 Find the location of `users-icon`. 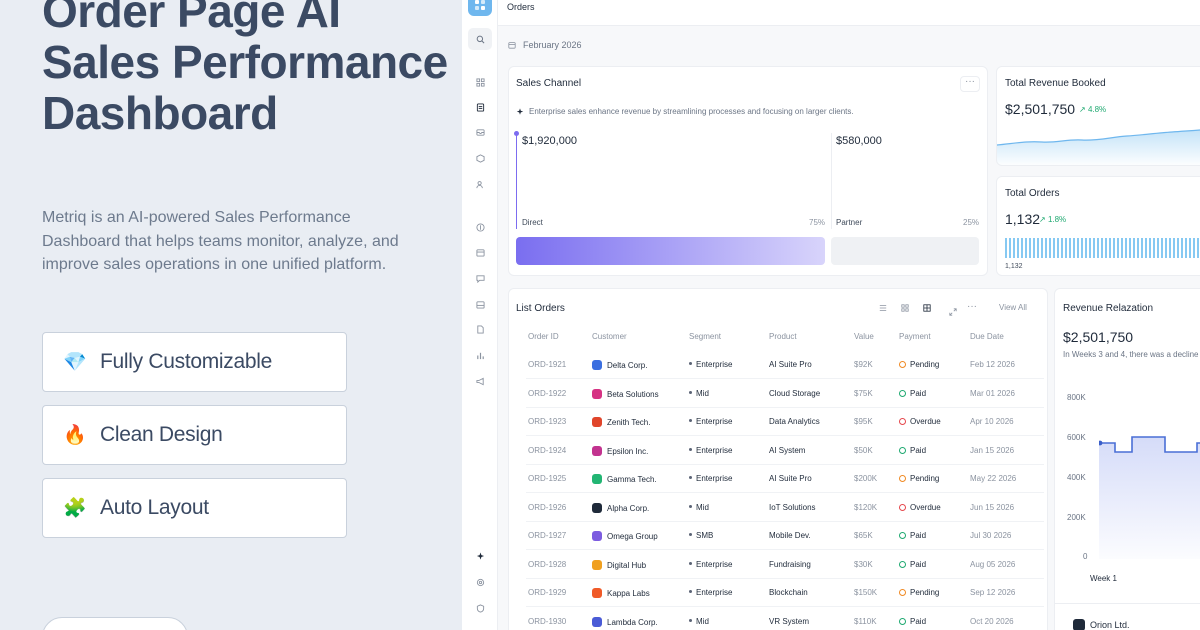

users-icon is located at coordinates (480, 184).